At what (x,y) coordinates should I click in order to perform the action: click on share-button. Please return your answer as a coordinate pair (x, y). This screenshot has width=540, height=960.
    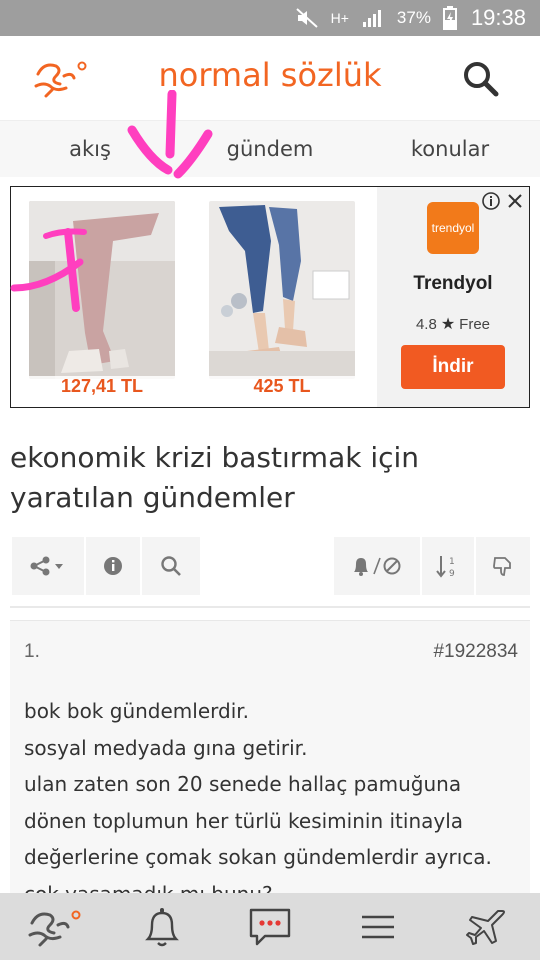
    Looking at the image, I should click on (48, 566).